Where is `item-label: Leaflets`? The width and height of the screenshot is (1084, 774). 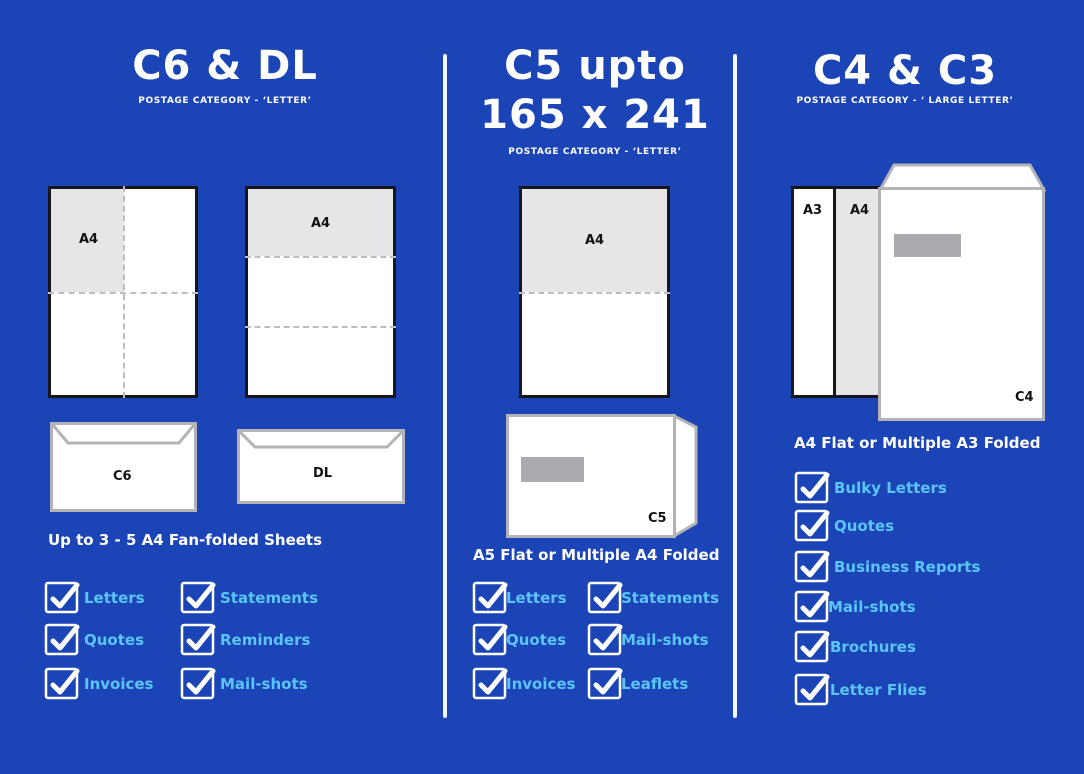 item-label: Leaflets is located at coordinates (655, 684).